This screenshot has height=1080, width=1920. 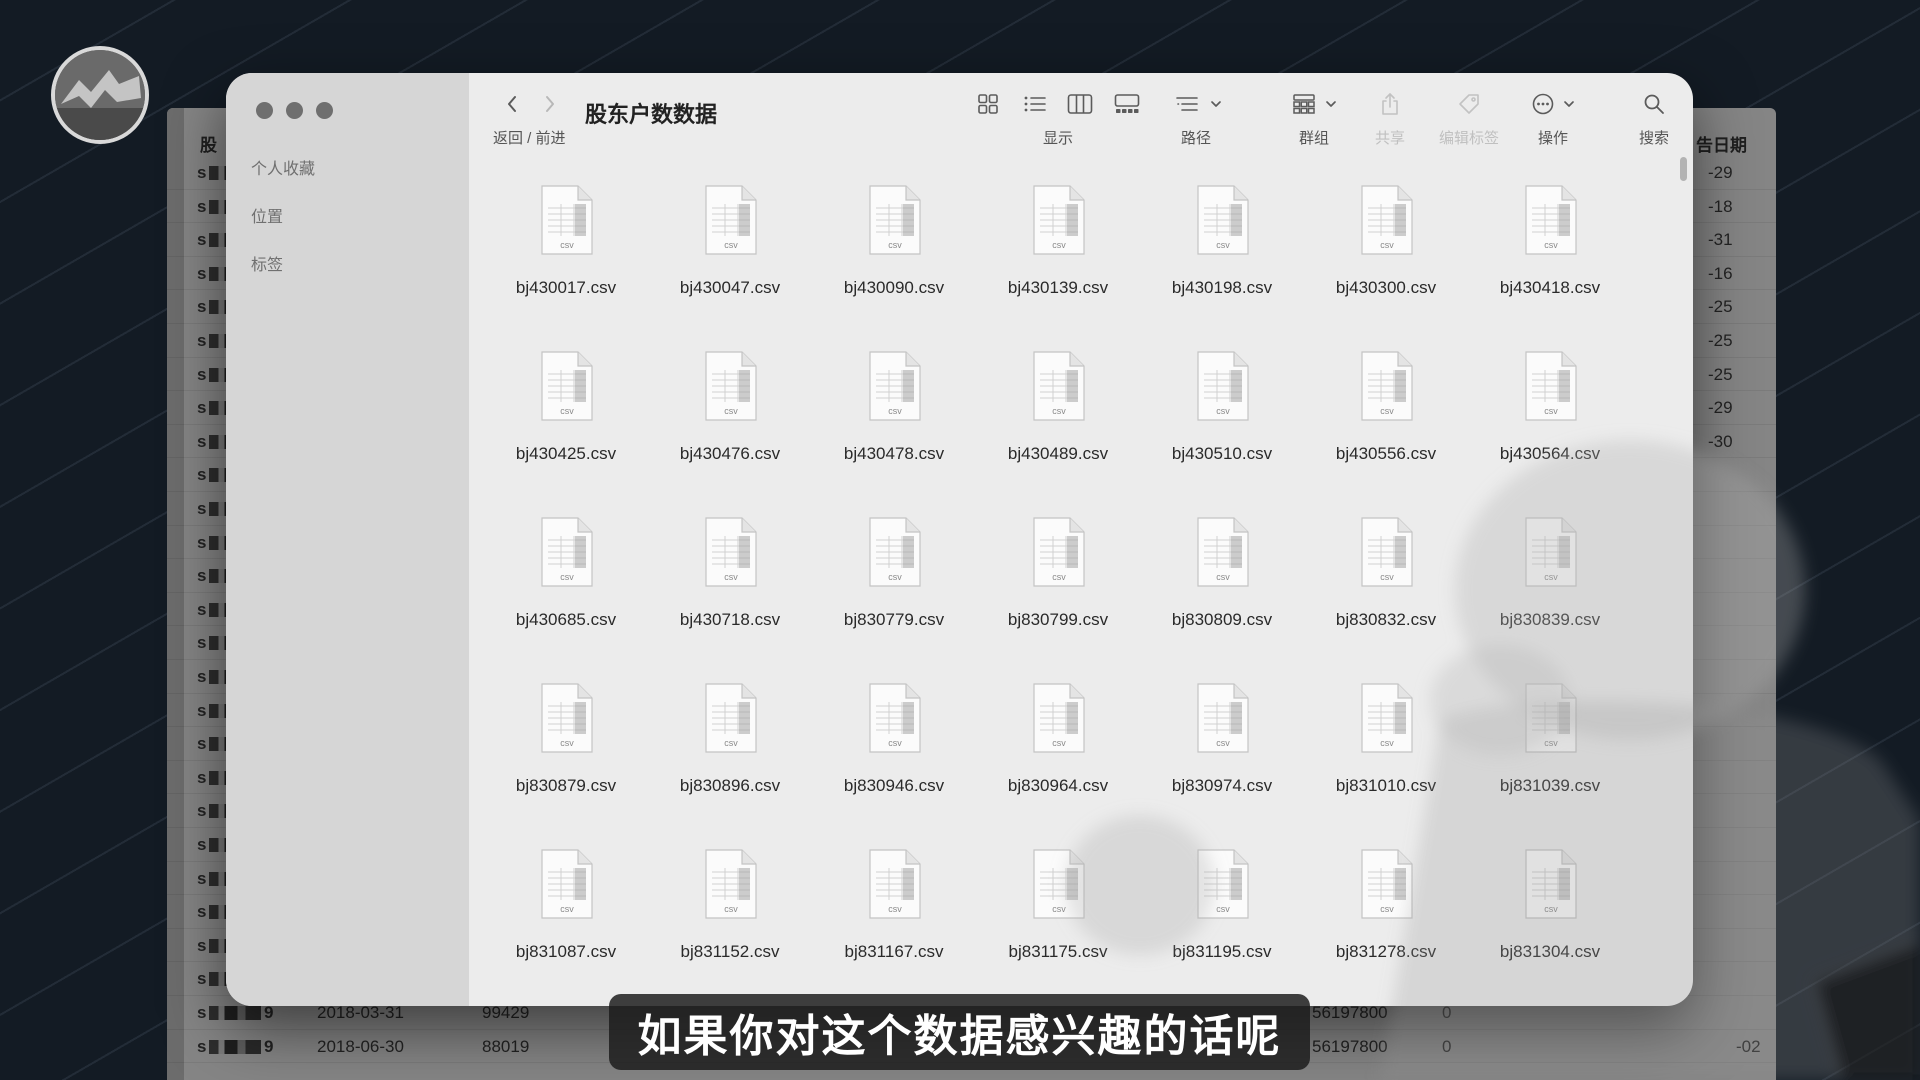 What do you see at coordinates (1222, 590) in the screenshot?
I see `file-item: csv bj830809.csv` at bounding box center [1222, 590].